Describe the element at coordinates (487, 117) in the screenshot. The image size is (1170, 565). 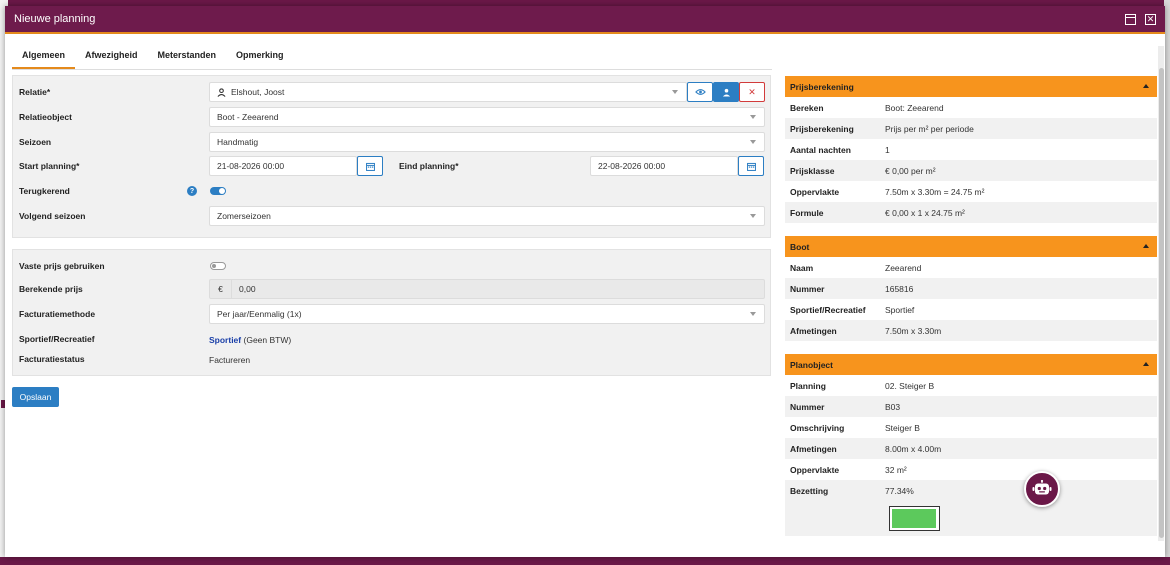
I see `relatieobject-select: Boot - Zeearend` at that location.